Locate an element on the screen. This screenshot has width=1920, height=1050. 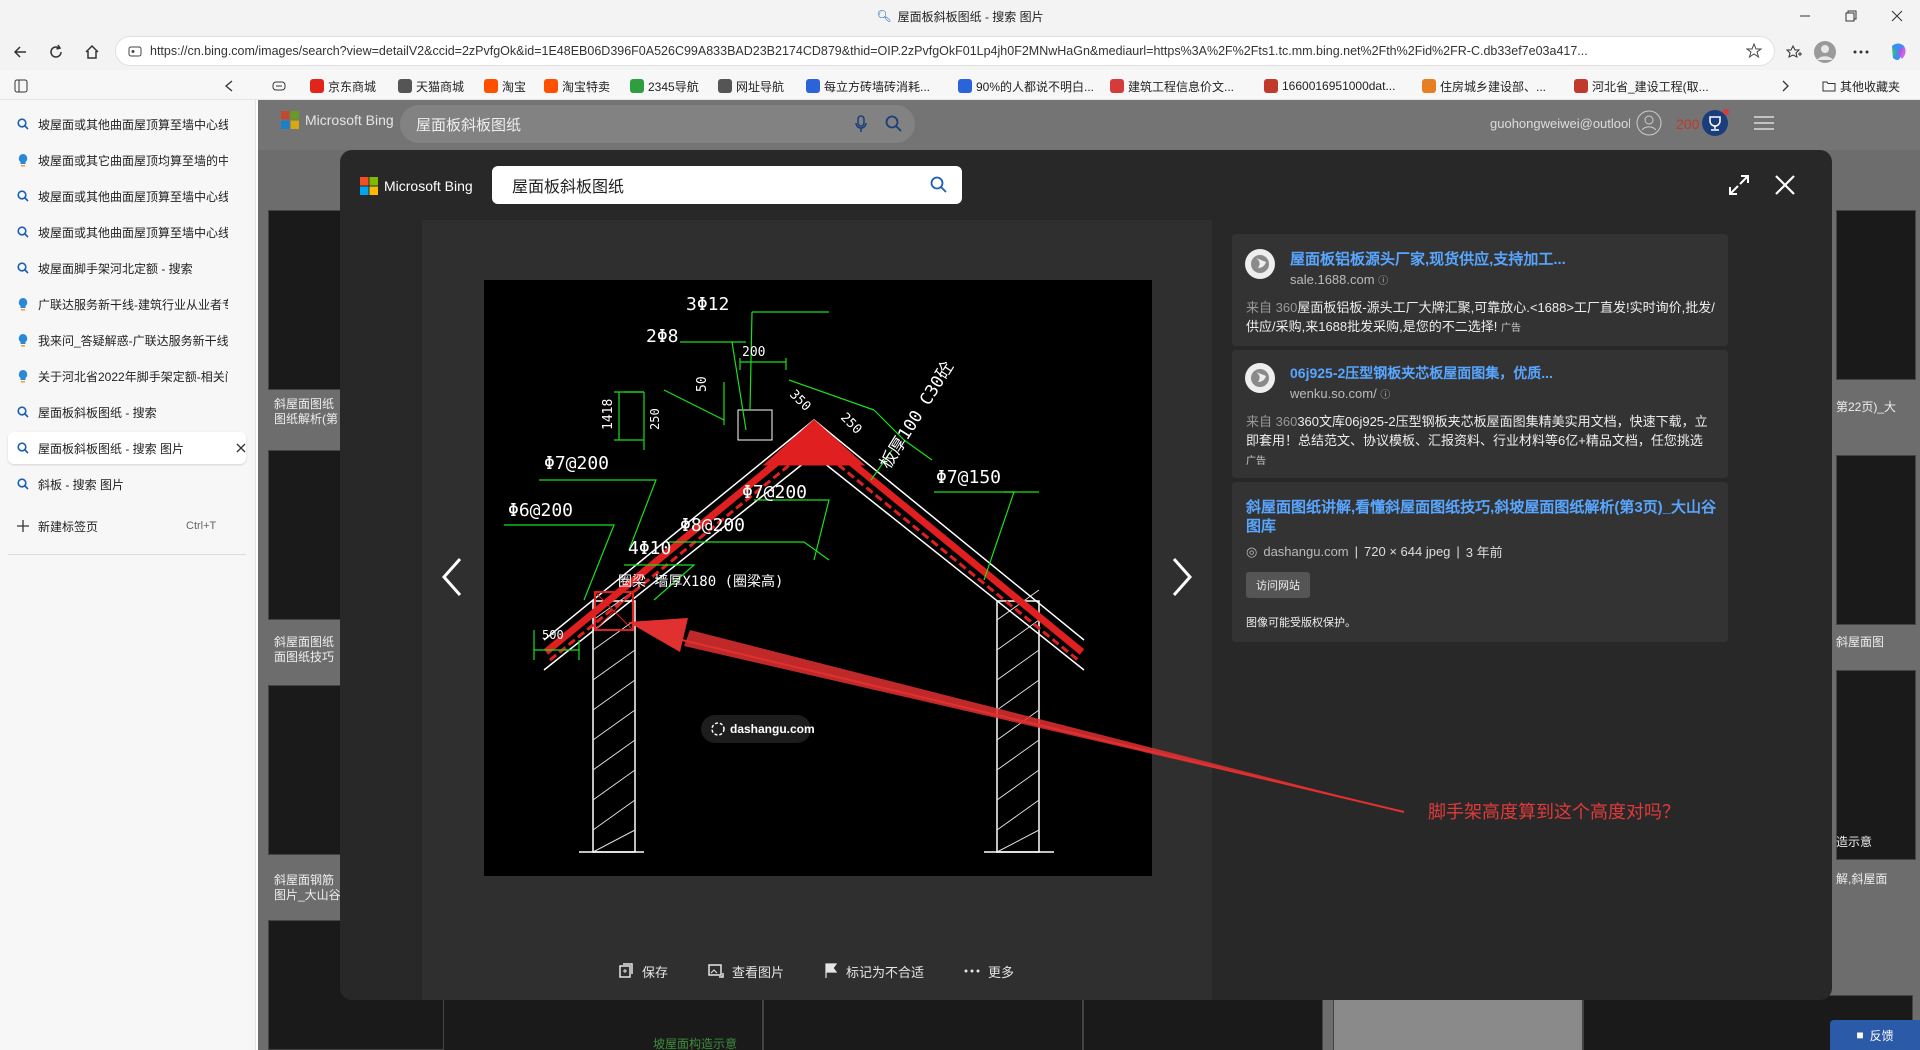
annotation-arrowhead is located at coordinates (658, 635).